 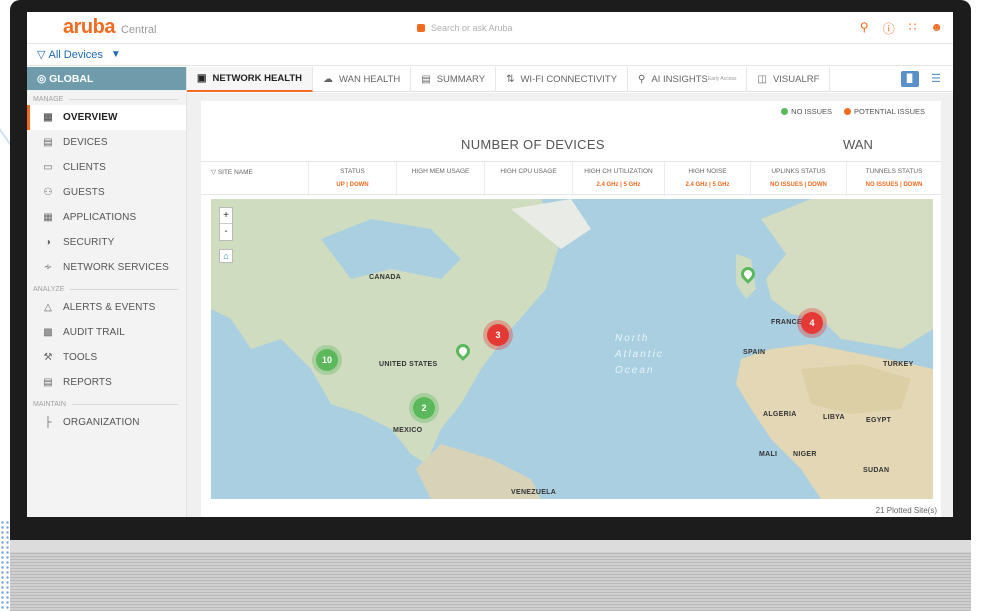 What do you see at coordinates (426, 79) in the screenshot?
I see `summary-icon: ▤` at bounding box center [426, 79].